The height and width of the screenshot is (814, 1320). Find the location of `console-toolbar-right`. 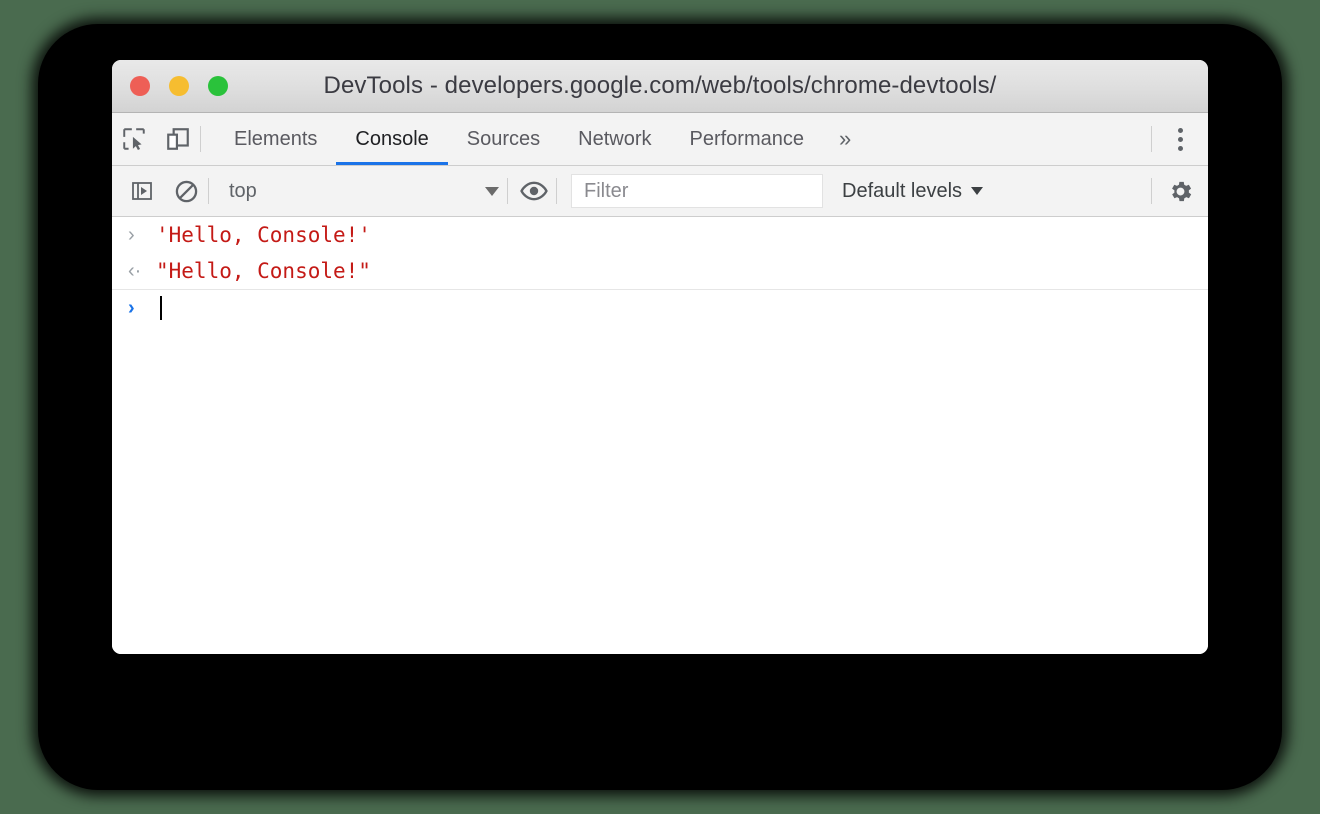

console-toolbar-right is located at coordinates (1179, 191).